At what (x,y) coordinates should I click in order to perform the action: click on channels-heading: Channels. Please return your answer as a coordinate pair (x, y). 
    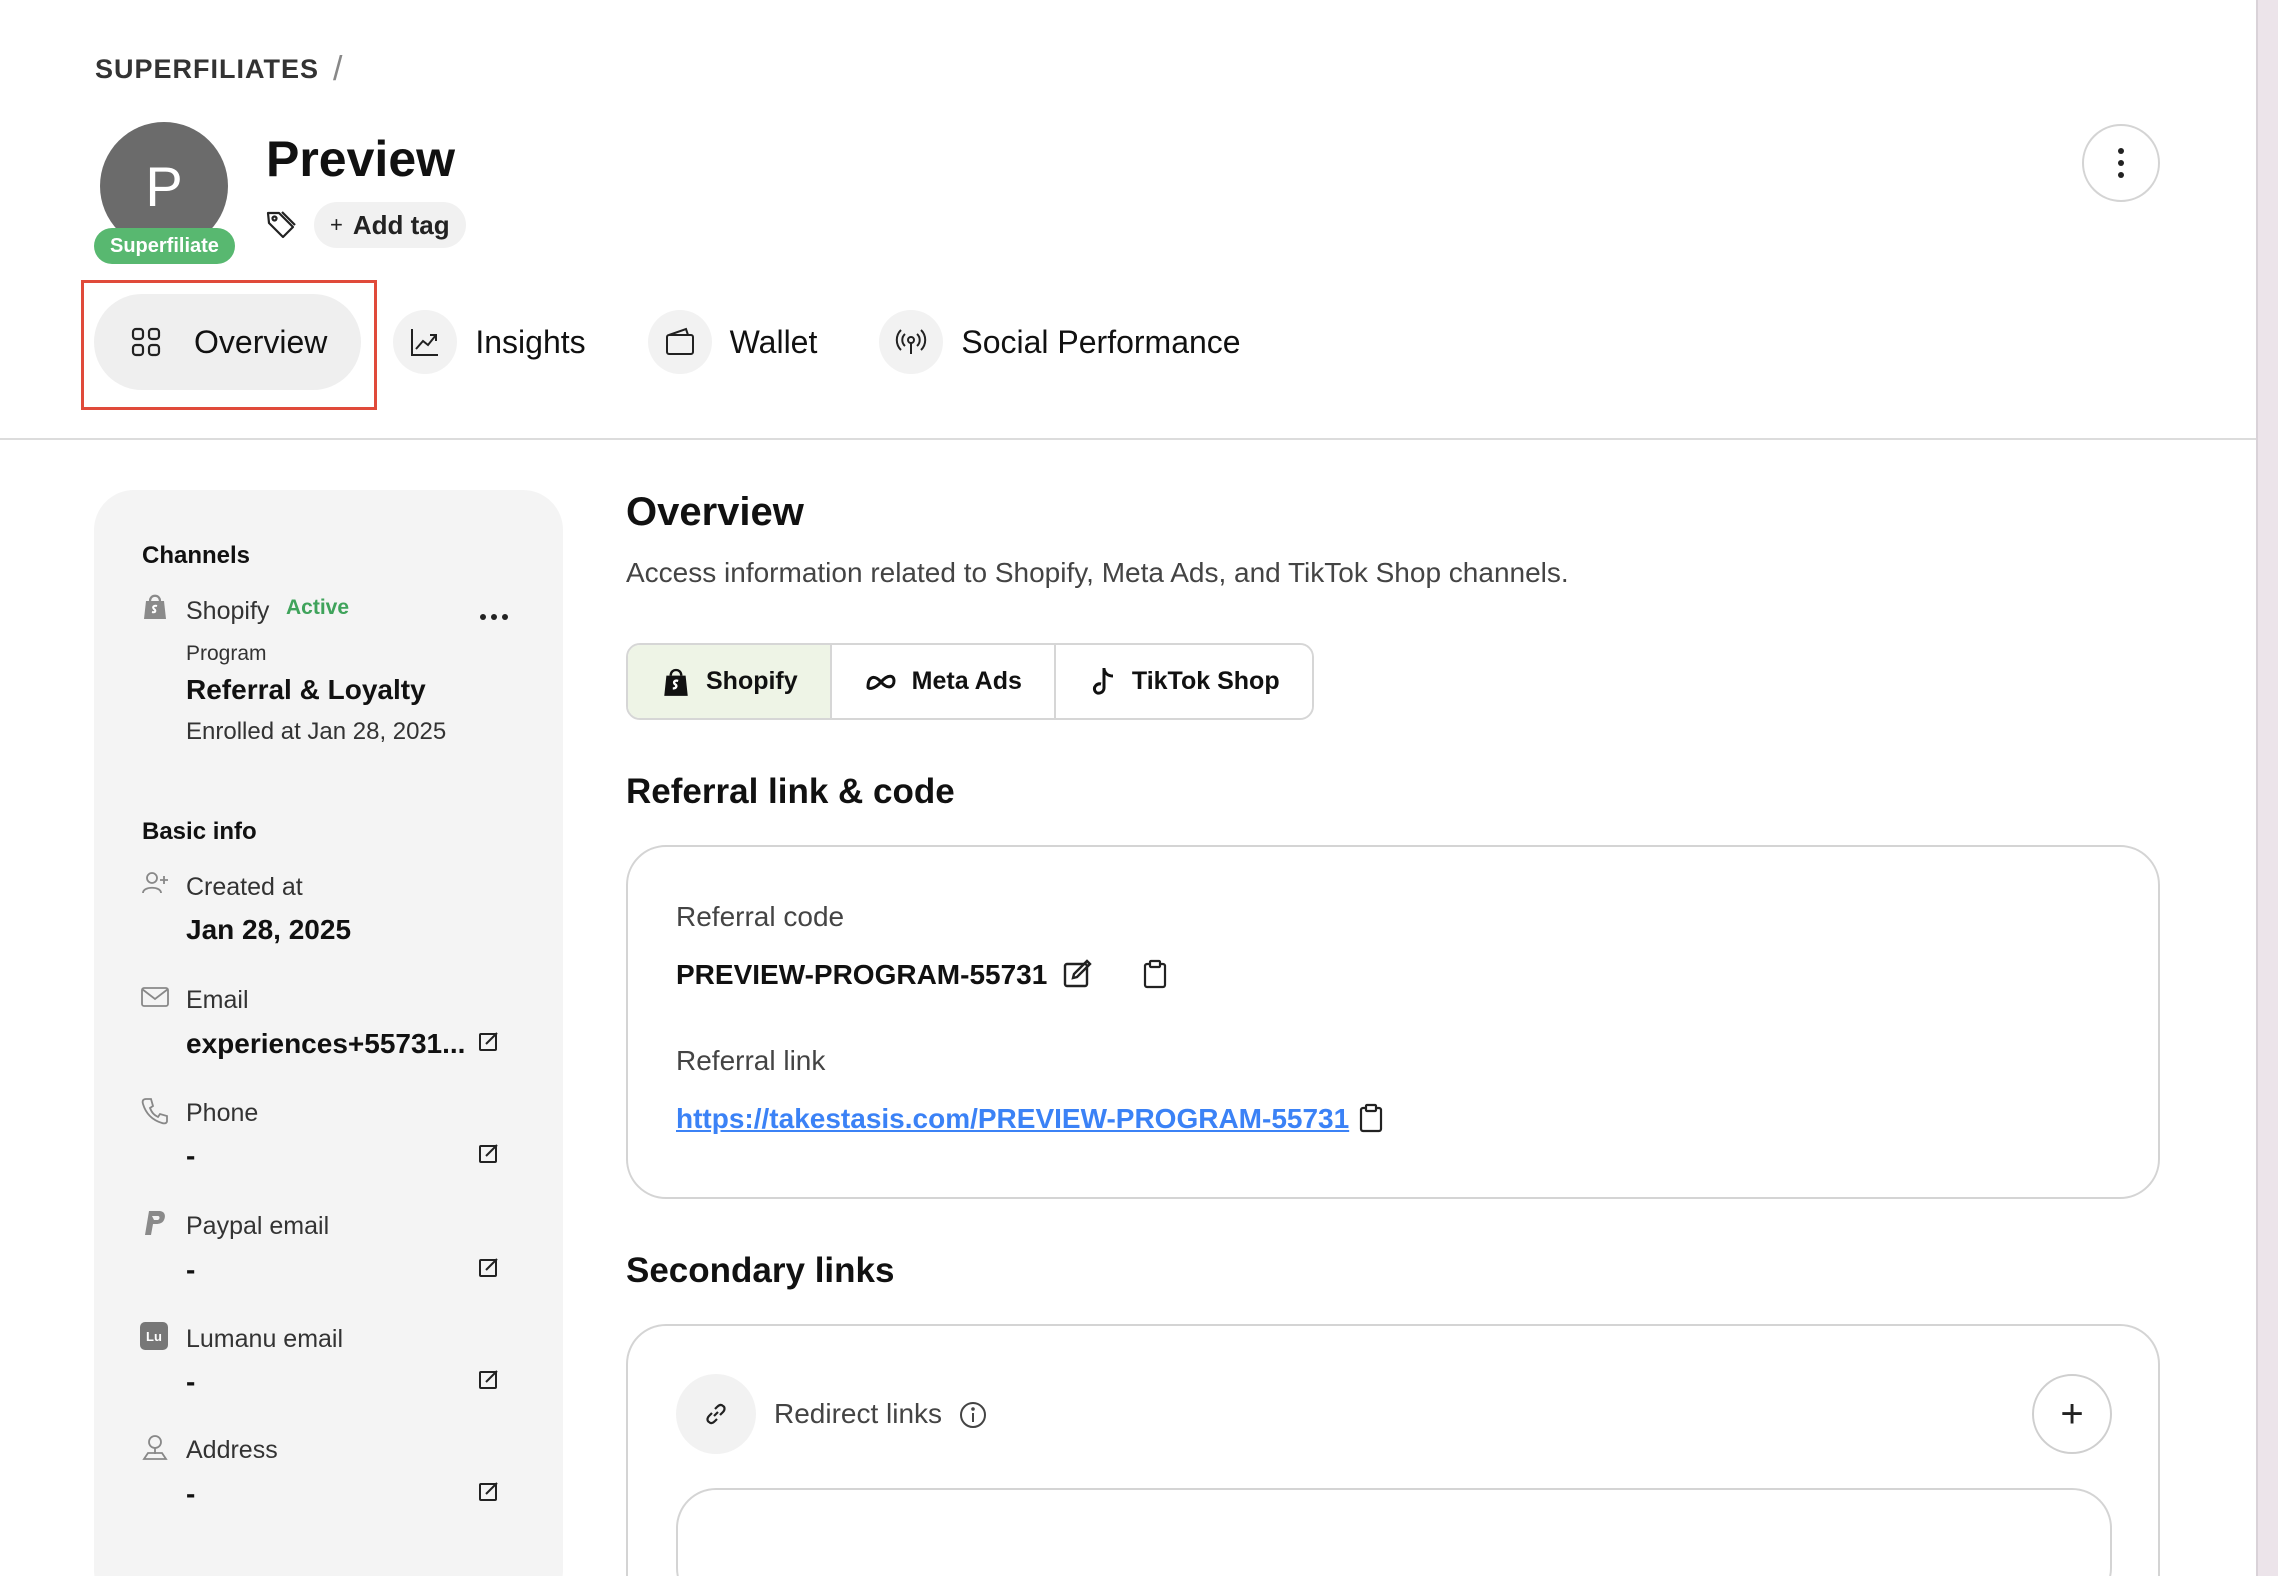
    Looking at the image, I should click on (196, 555).